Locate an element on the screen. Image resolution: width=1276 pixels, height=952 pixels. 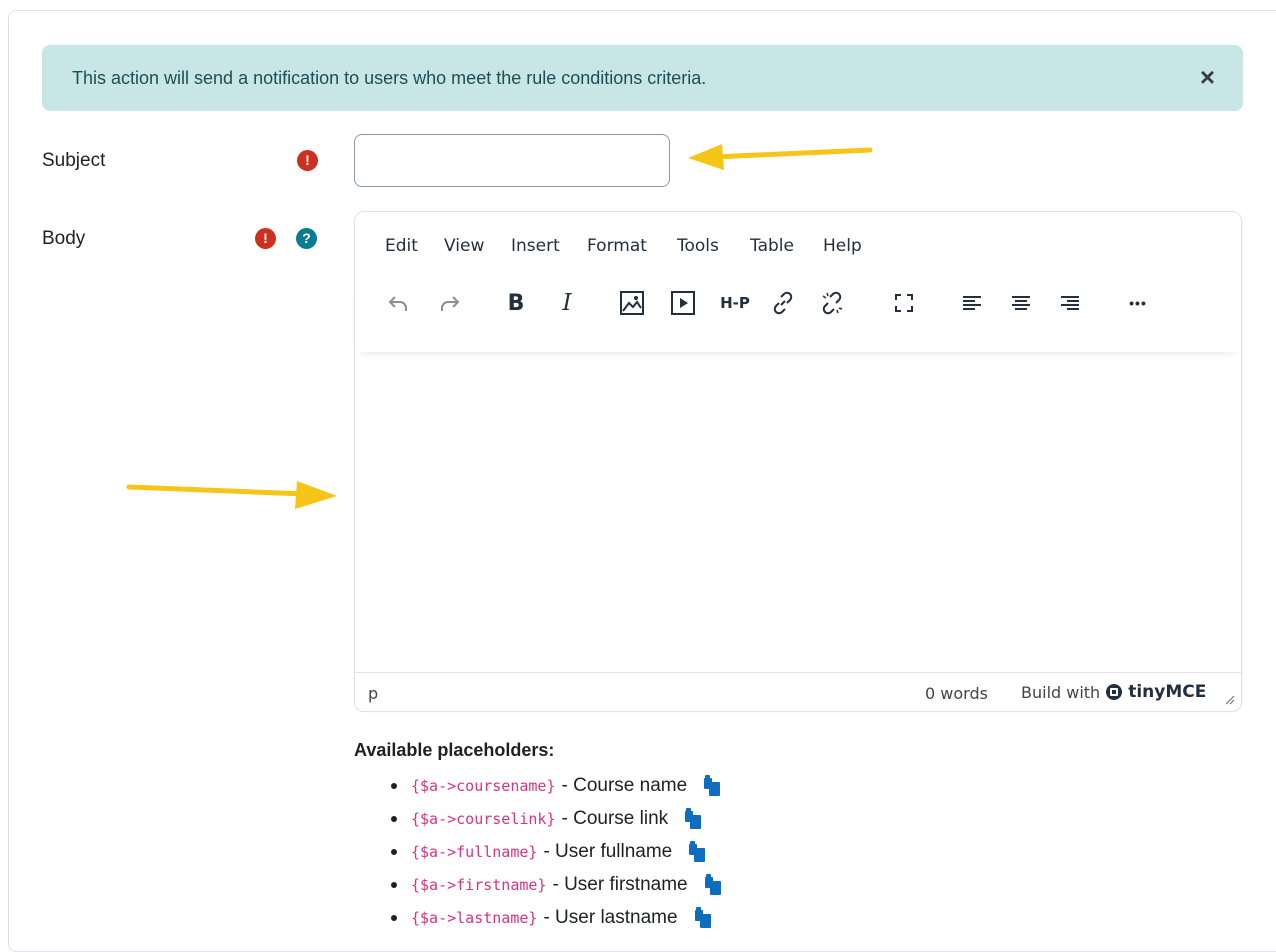
align-right-icon is located at coordinates (1070, 303).